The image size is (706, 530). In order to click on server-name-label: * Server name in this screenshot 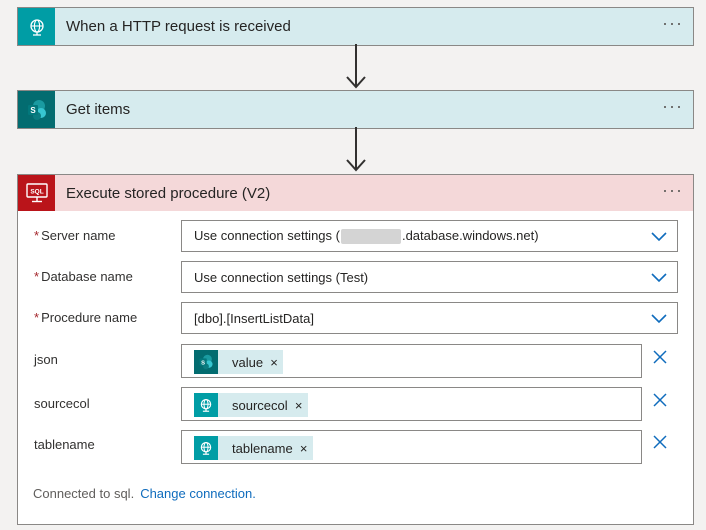, I will do `click(75, 235)`.